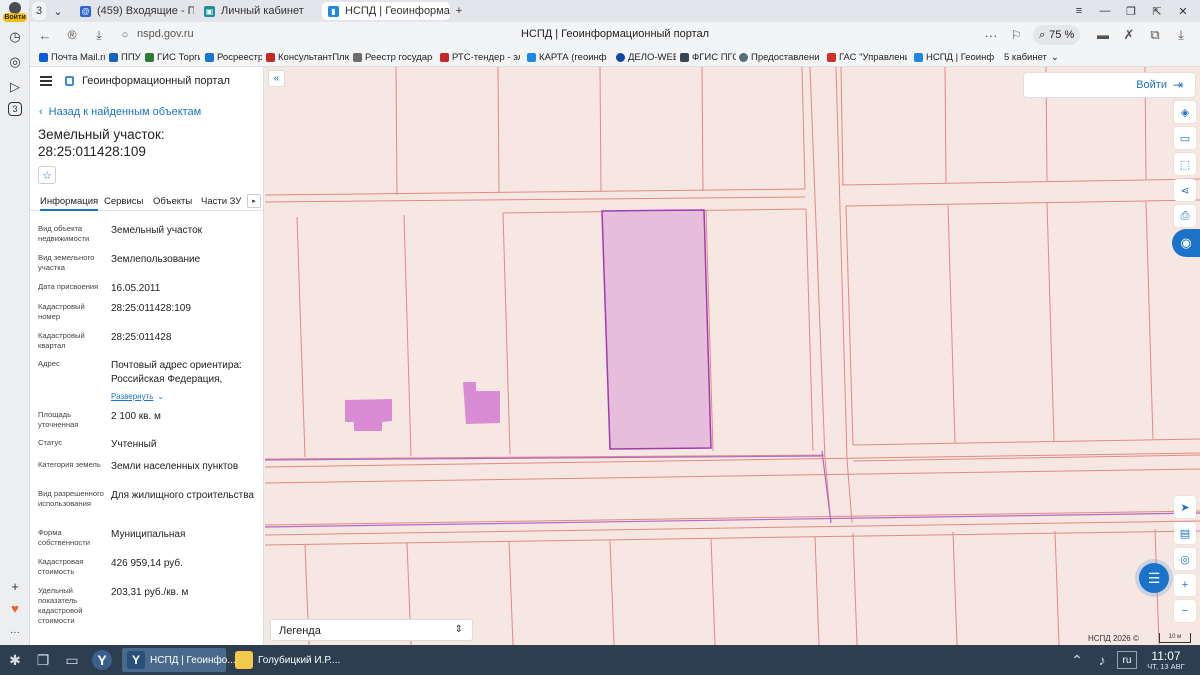 Image resolution: width=1200 pixels, height=675 pixels. What do you see at coordinates (85, 11) in the screenshot?
I see `mail-icon: @` at bounding box center [85, 11].